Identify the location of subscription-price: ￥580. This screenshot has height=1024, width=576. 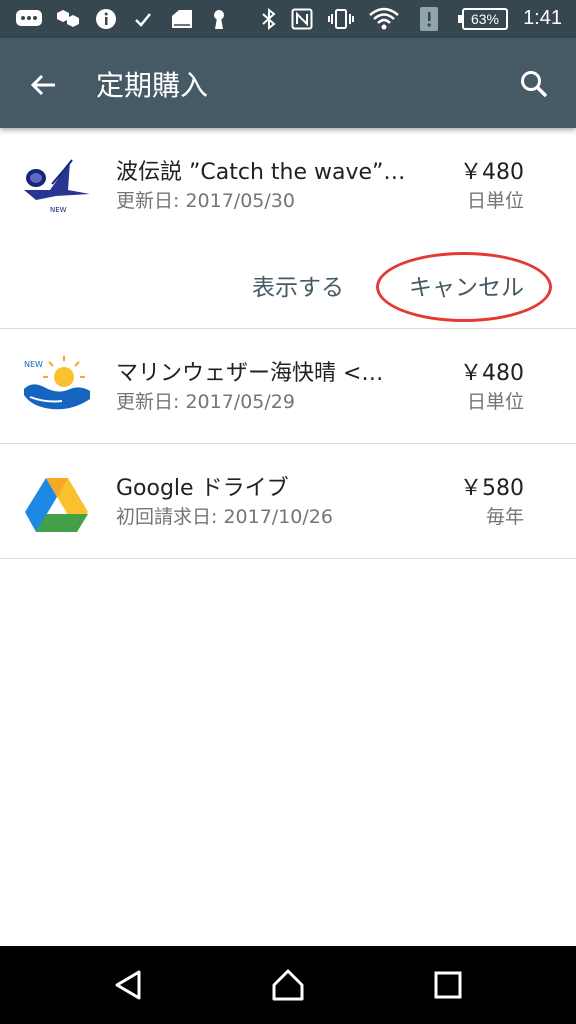
(492, 488).